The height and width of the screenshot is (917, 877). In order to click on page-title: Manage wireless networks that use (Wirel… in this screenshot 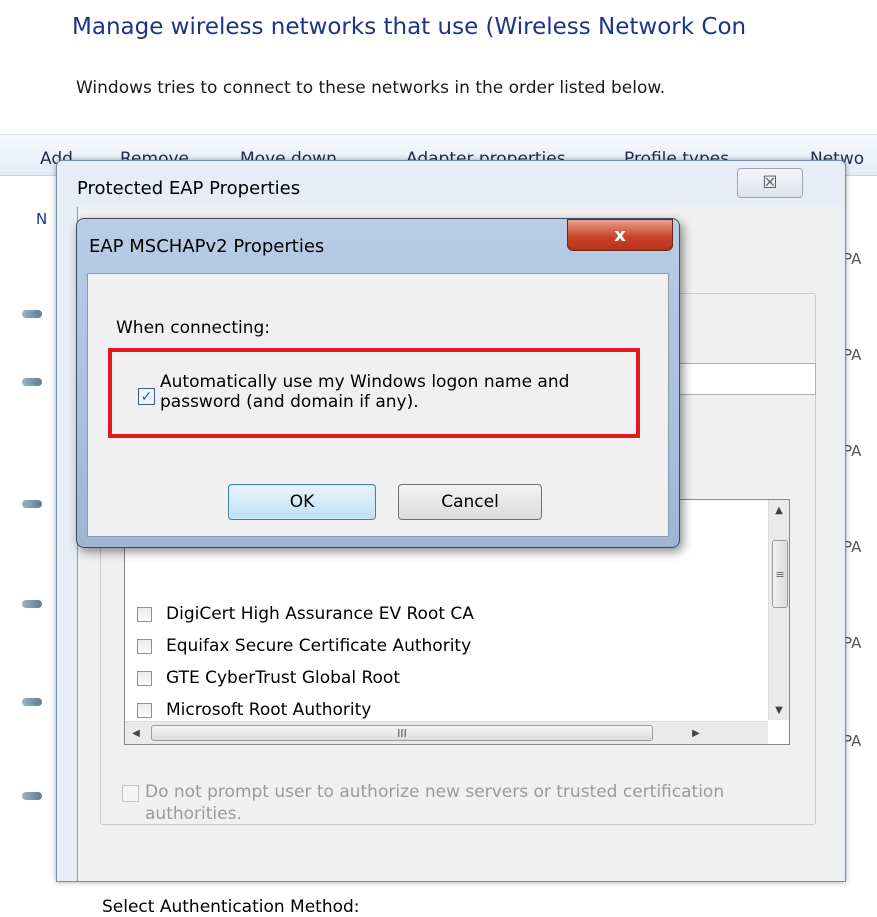, I will do `click(409, 27)`.